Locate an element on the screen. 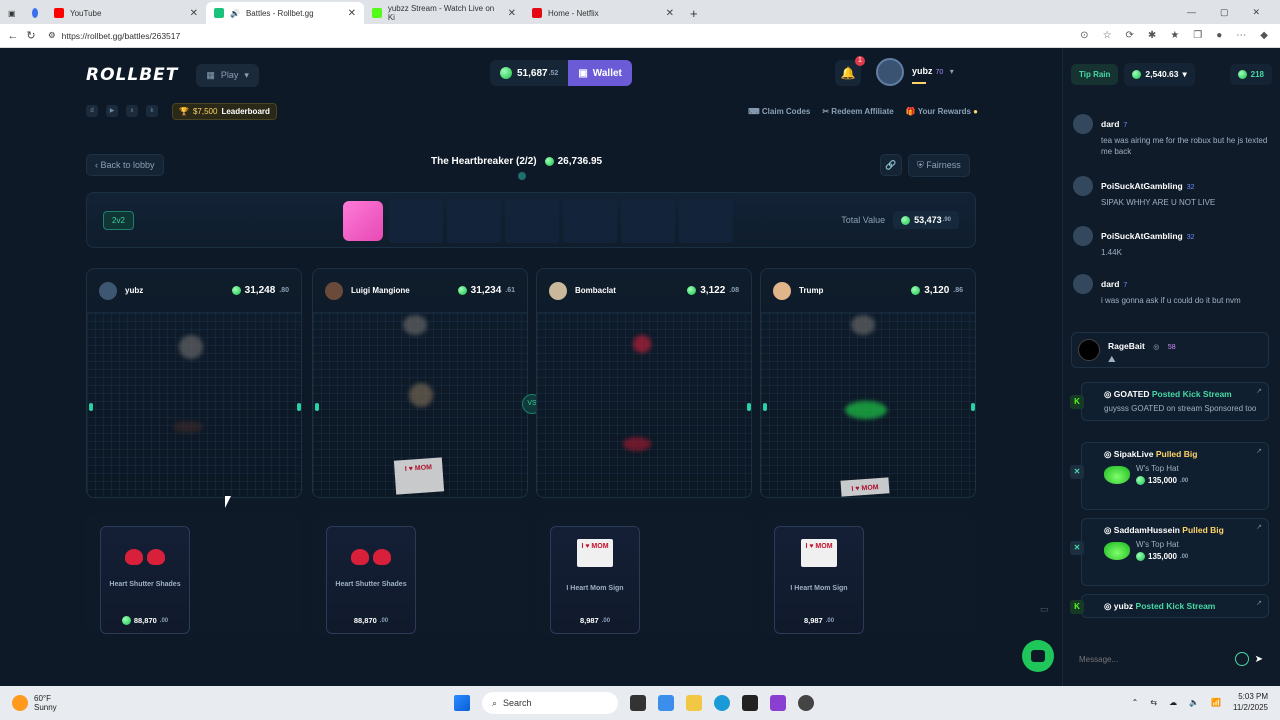  tab-actions-icon: ▣ is located at coordinates (12, 13).